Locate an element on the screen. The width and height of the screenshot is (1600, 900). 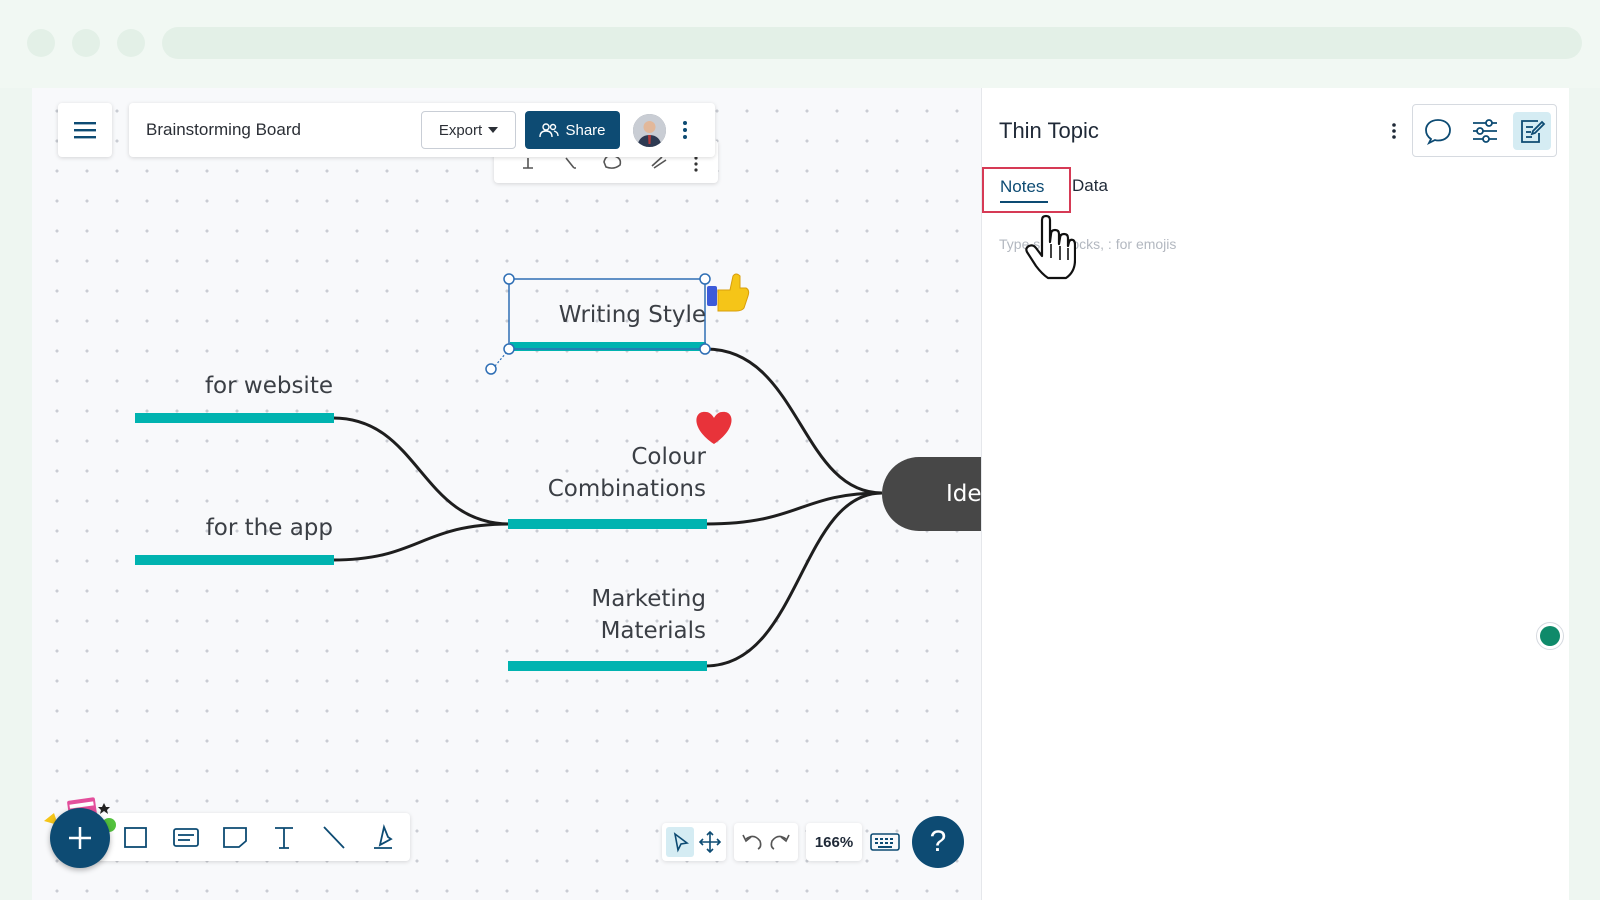
canvas-navigation: 166% is located at coordinates (782, 842).